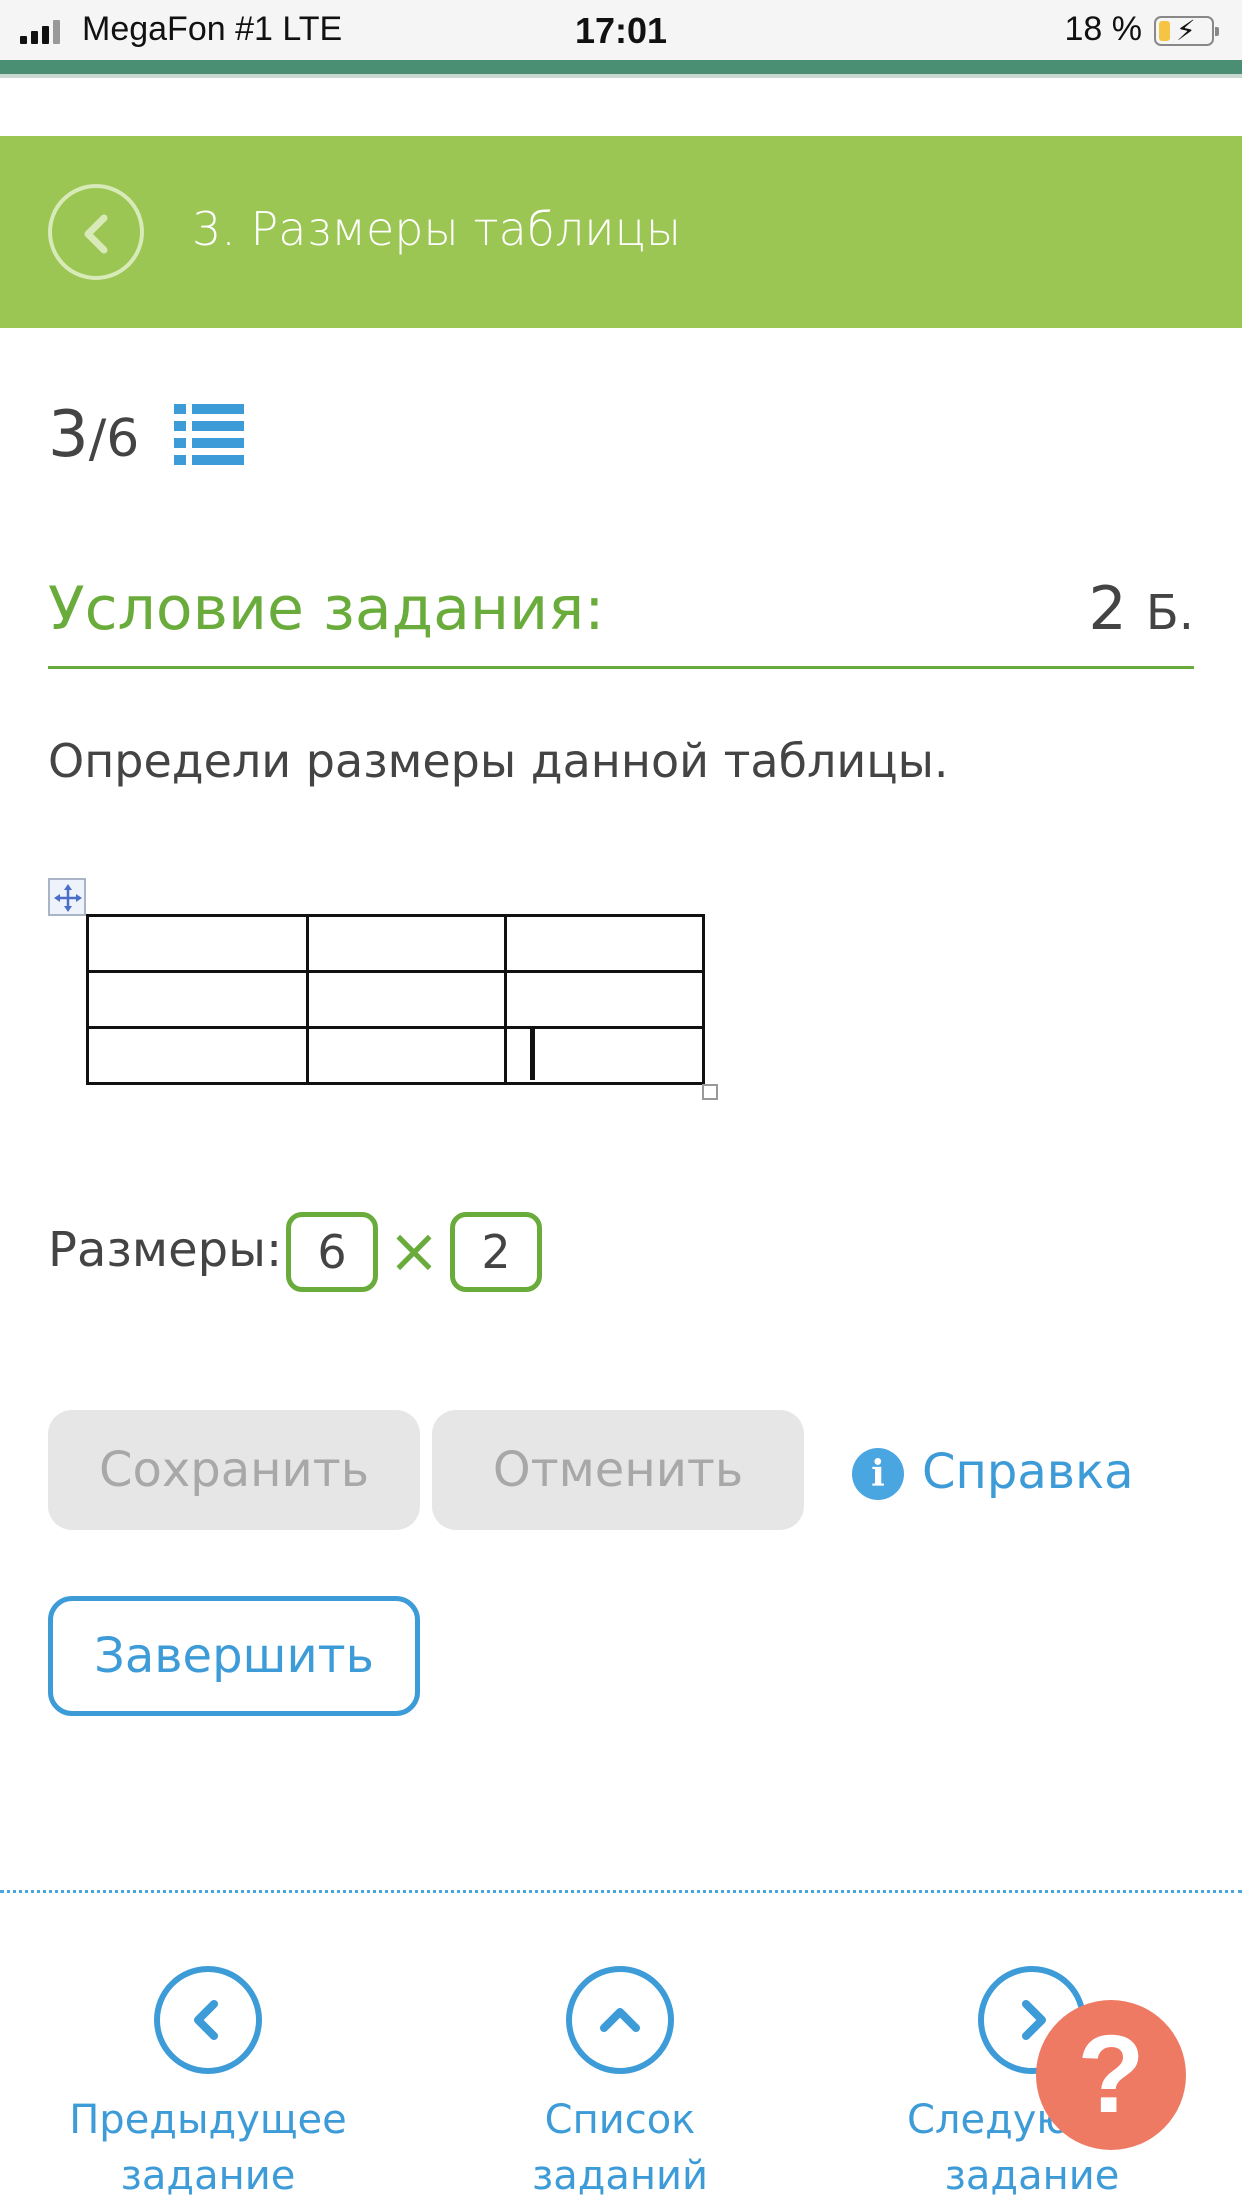  What do you see at coordinates (878, 1474) in the screenshot?
I see `info-icon: i` at bounding box center [878, 1474].